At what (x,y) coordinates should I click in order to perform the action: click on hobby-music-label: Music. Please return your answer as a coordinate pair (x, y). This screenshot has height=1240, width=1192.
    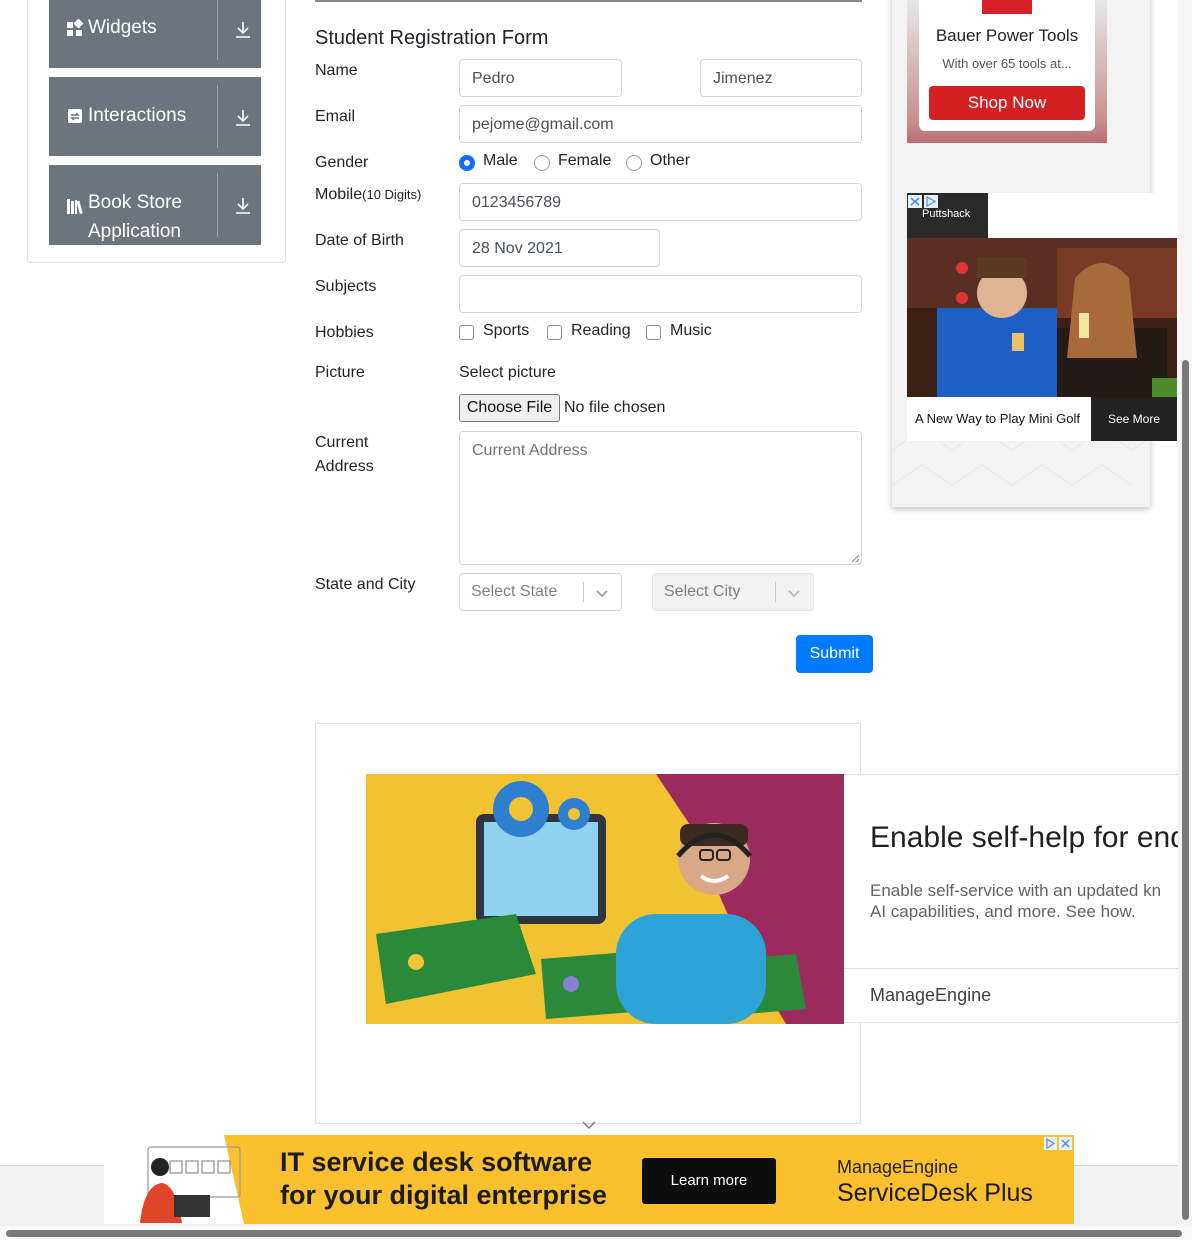
    Looking at the image, I should click on (691, 331).